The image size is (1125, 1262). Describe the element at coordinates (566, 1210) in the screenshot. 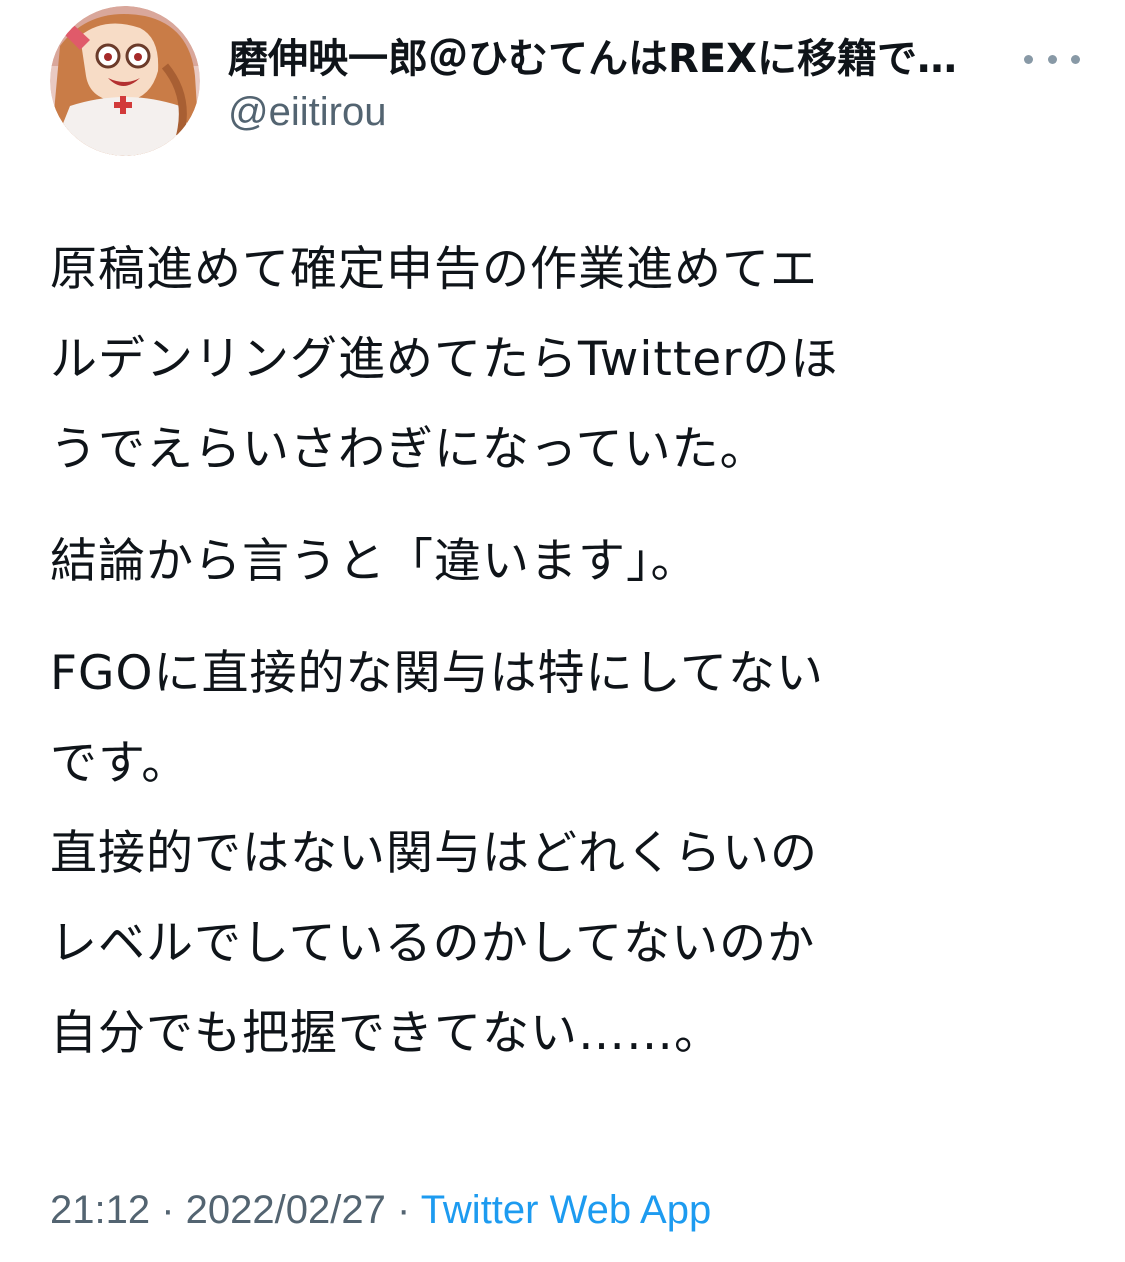

I see `tweet-source-link: Twitter Web App` at that location.